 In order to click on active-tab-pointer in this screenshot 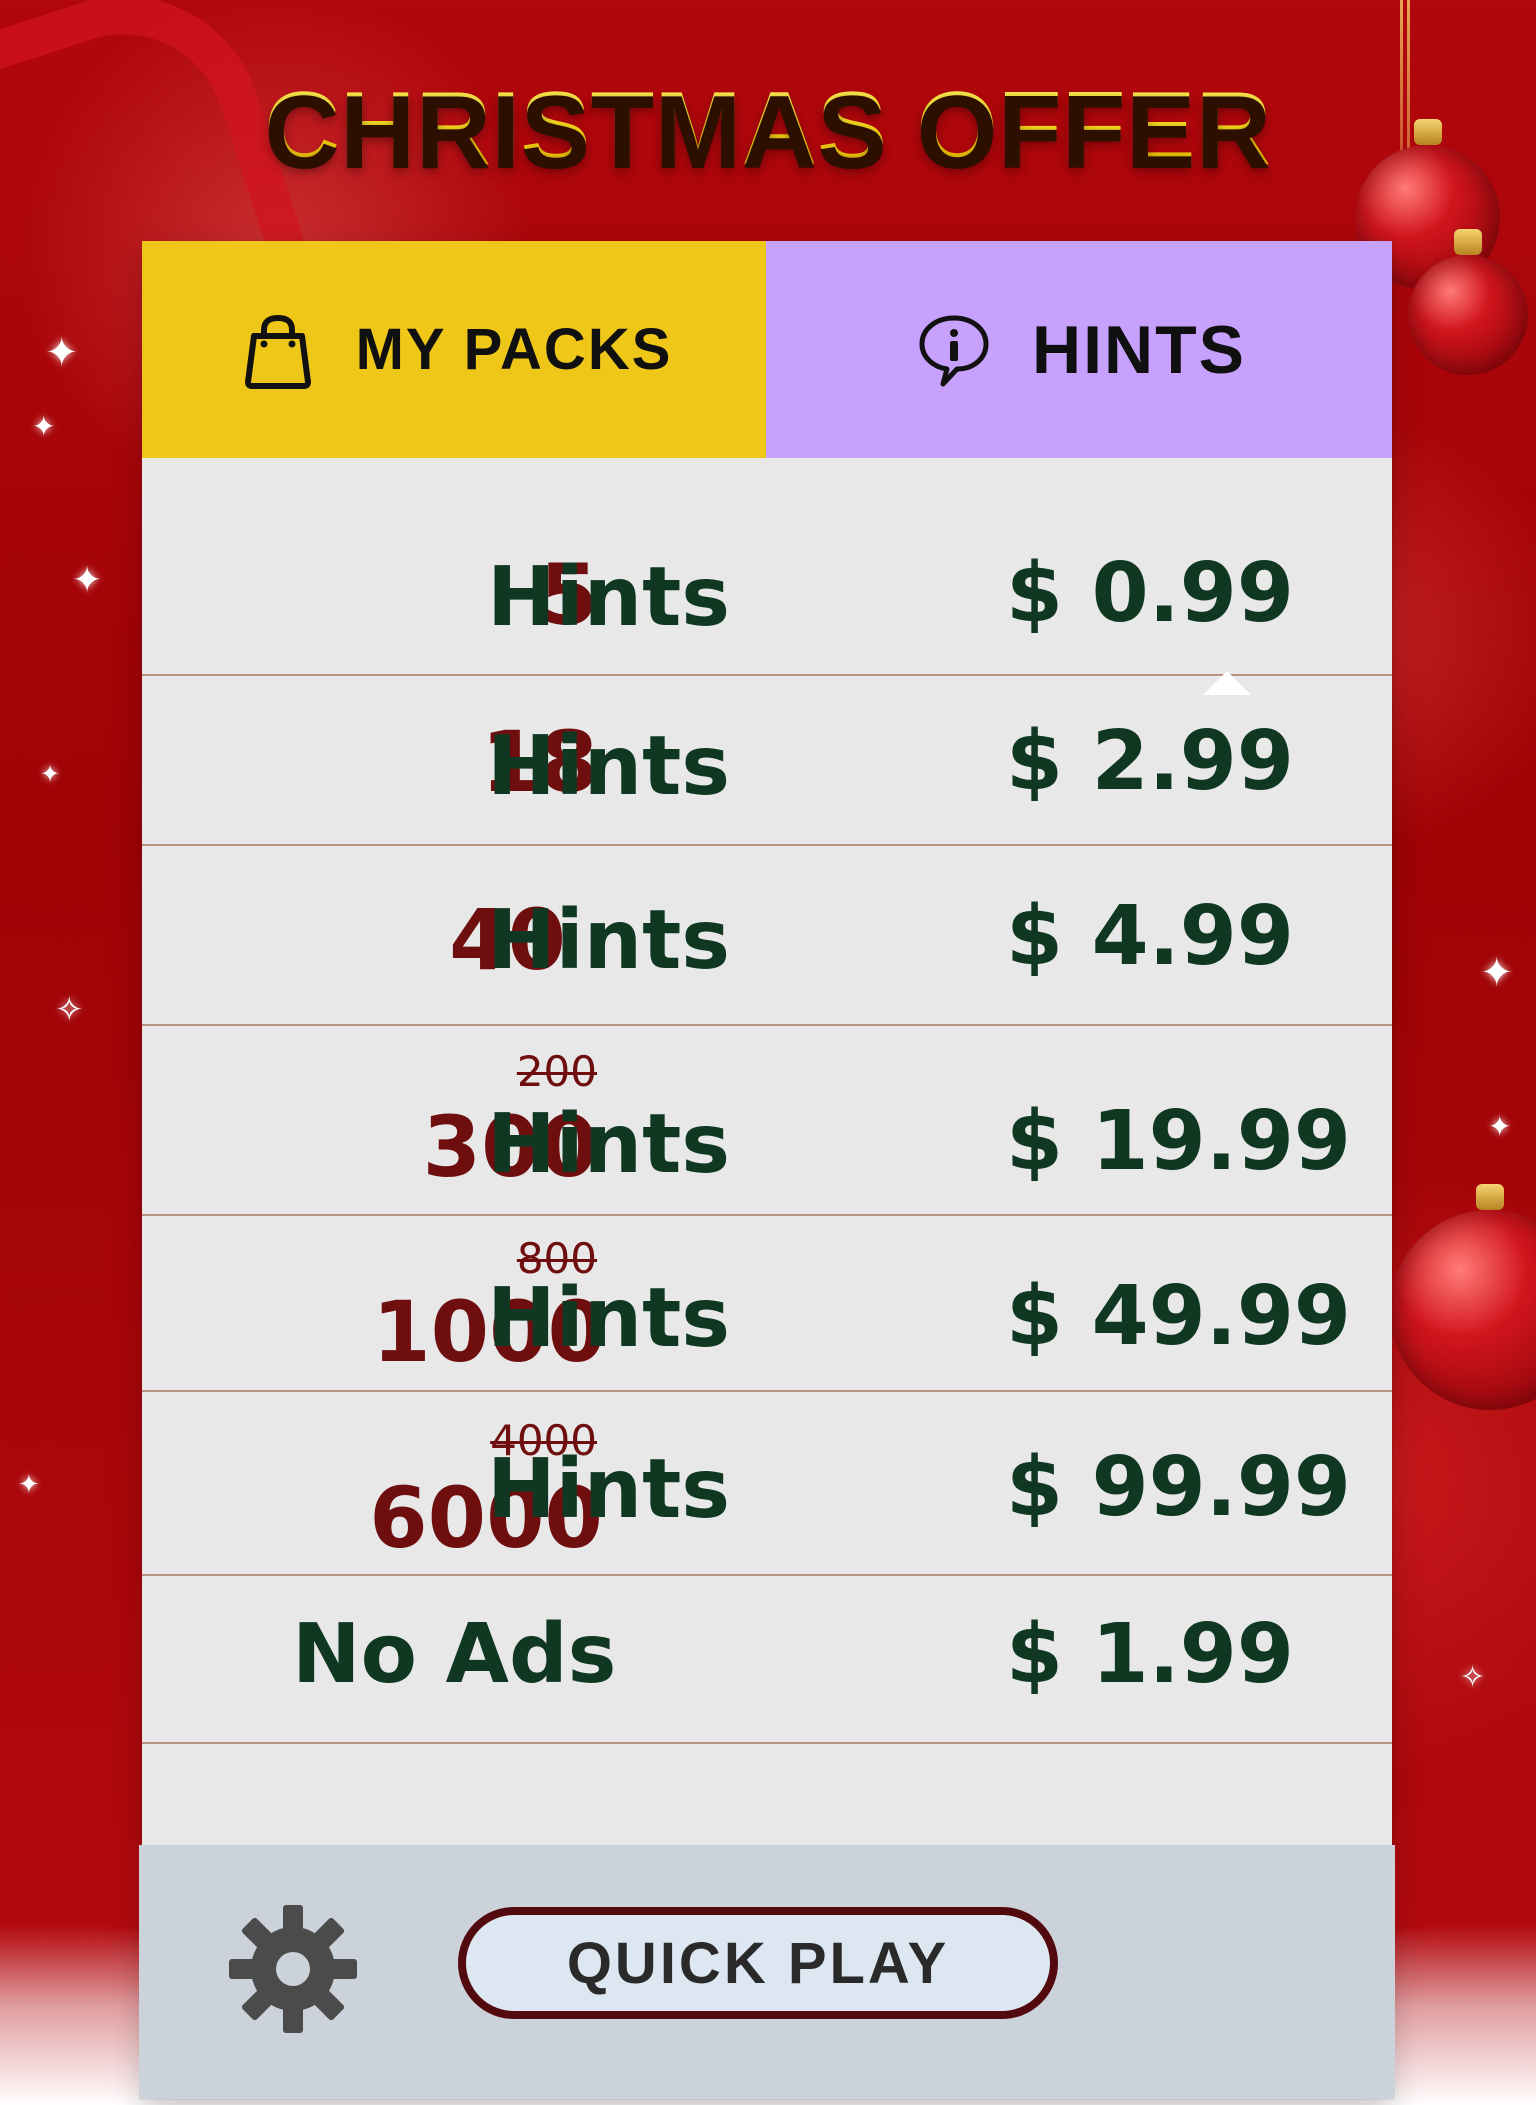, I will do `click(1227, 683)`.